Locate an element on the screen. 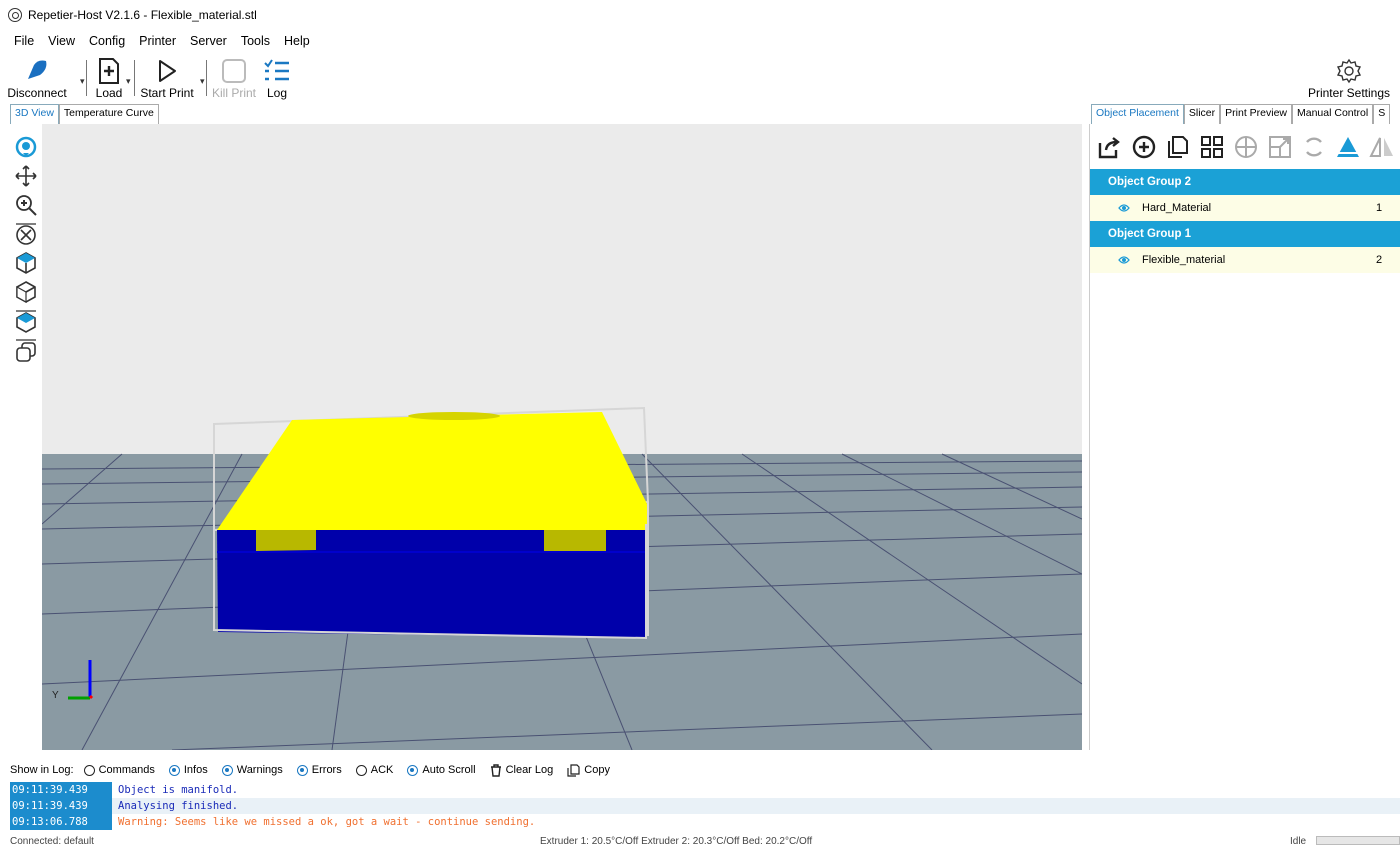 The width and height of the screenshot is (1400, 845). printer-state: Idle is located at coordinates (1298, 840).